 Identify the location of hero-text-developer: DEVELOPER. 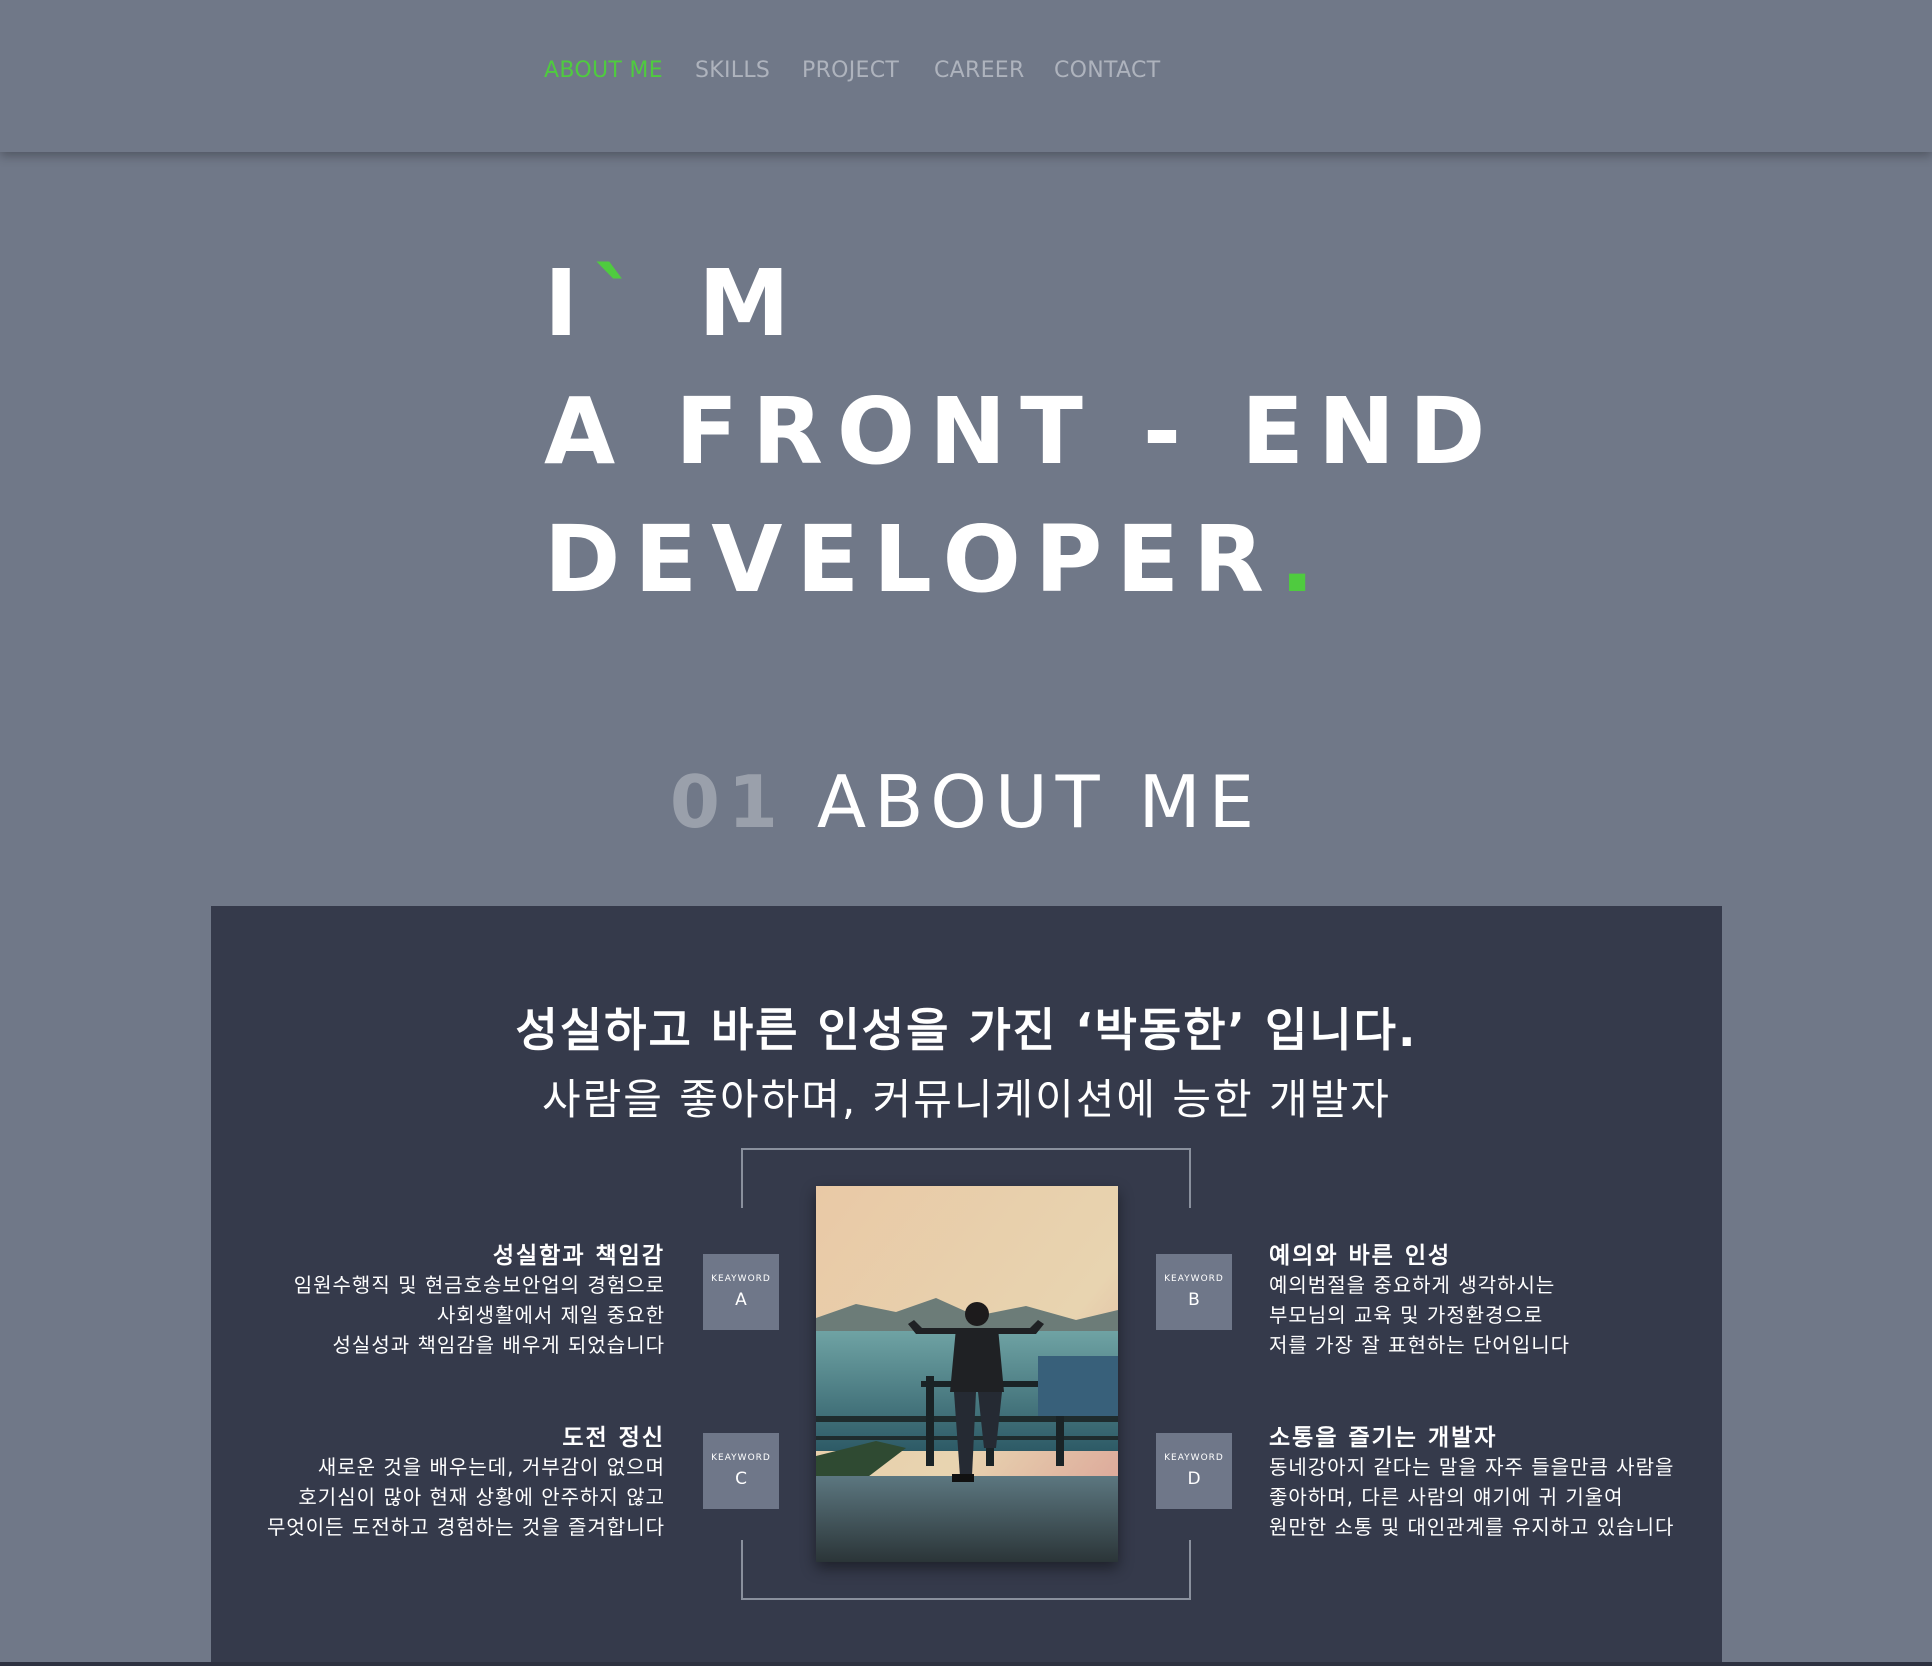
(912, 559).